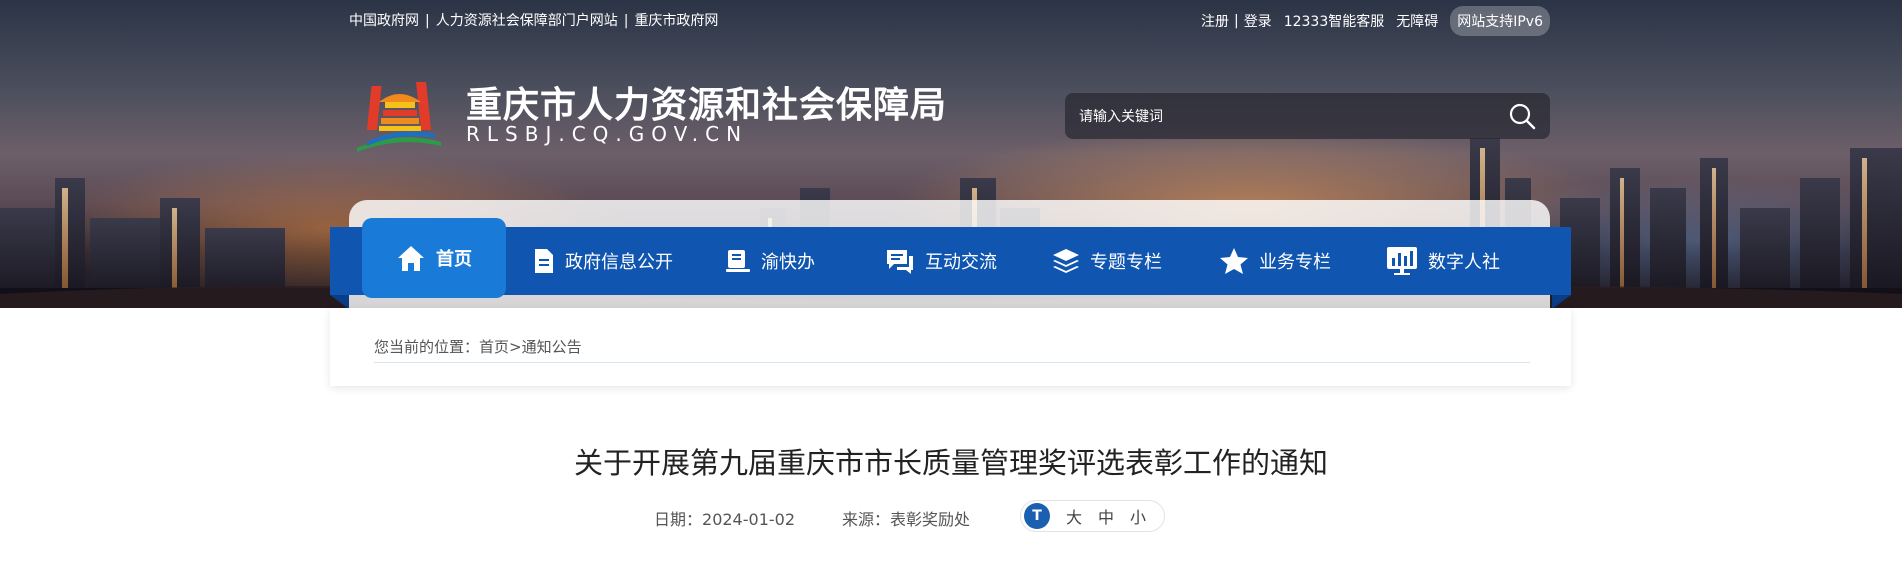 Image resolution: width=1902 pixels, height=566 pixels. What do you see at coordinates (1334, 21) in the screenshot?
I see `smart-service-link: 12333智能客服` at bounding box center [1334, 21].